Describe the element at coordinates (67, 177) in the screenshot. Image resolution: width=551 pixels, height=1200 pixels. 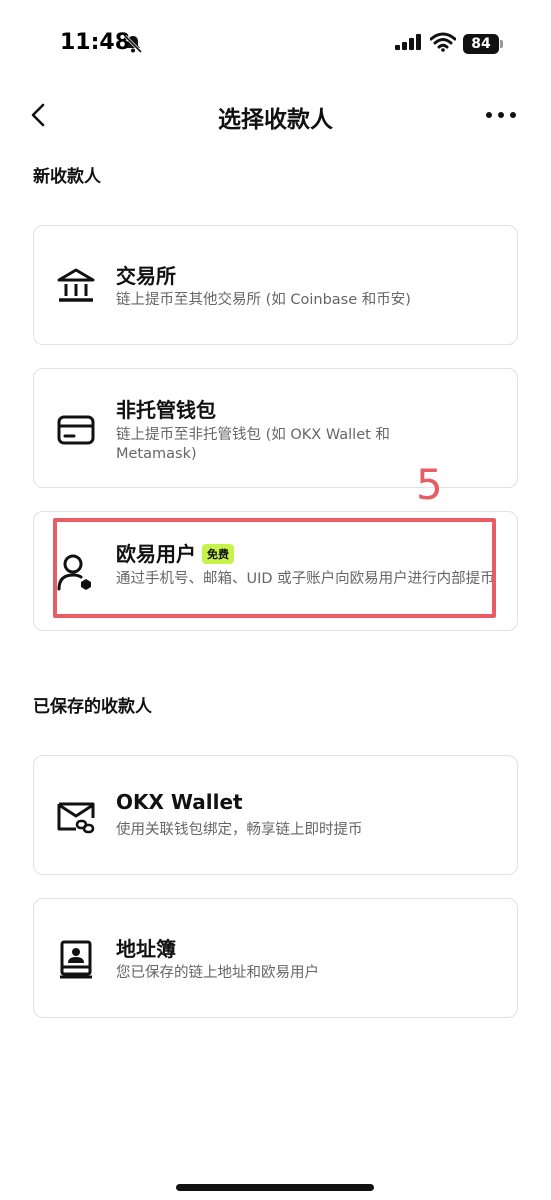
I see `section-new-payees: 新收款人` at that location.